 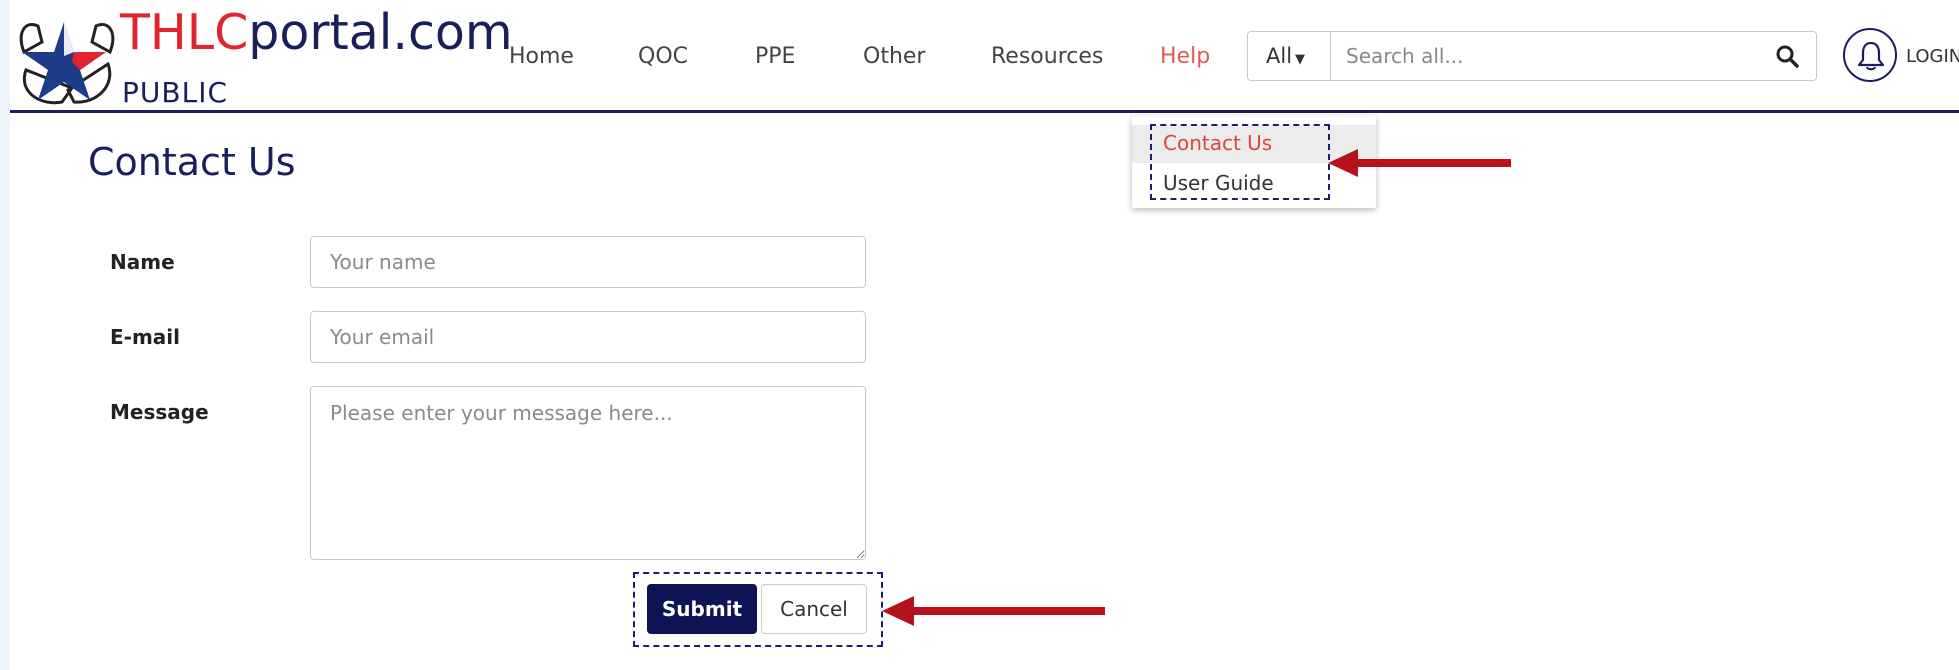 I want to click on notifications-button, so click(x=1870, y=55).